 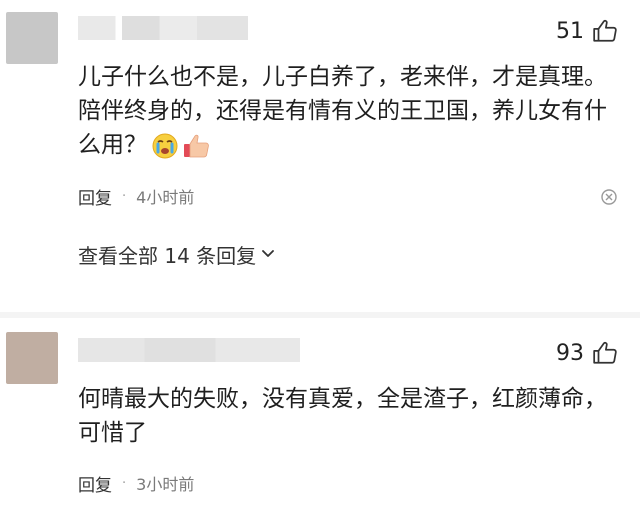 I want to click on timestamp: 4小时前, so click(x=165, y=197).